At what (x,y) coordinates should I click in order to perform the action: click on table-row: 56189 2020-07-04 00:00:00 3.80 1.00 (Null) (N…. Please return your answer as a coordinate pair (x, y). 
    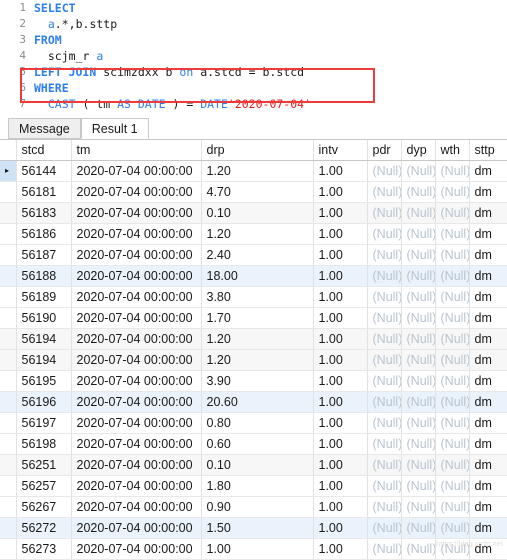
    Looking at the image, I should click on (253, 297).